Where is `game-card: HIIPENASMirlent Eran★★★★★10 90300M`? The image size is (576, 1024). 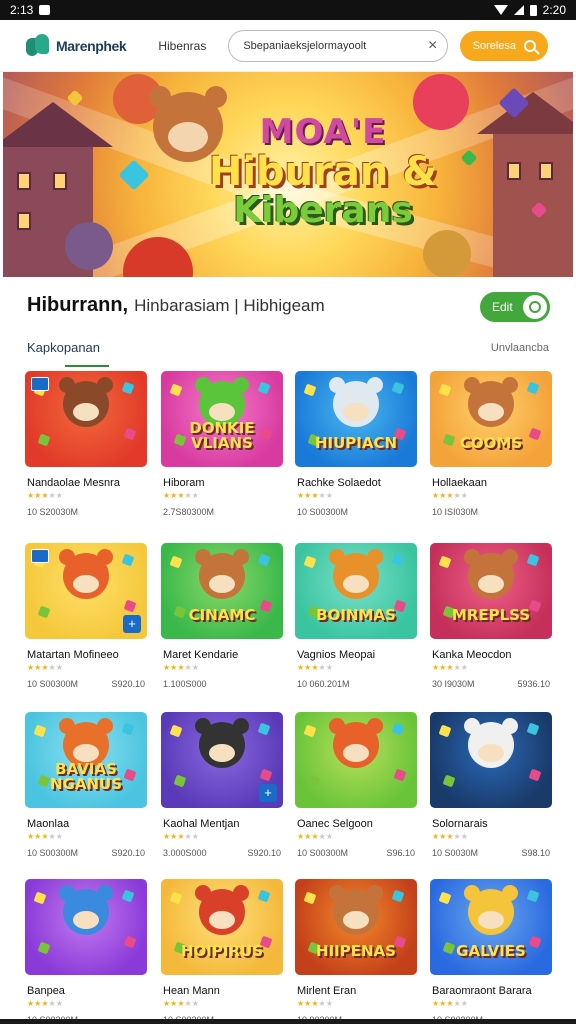
game-card: HIIPENASMirlent Eran★★★★★10 90300M is located at coordinates (356, 951).